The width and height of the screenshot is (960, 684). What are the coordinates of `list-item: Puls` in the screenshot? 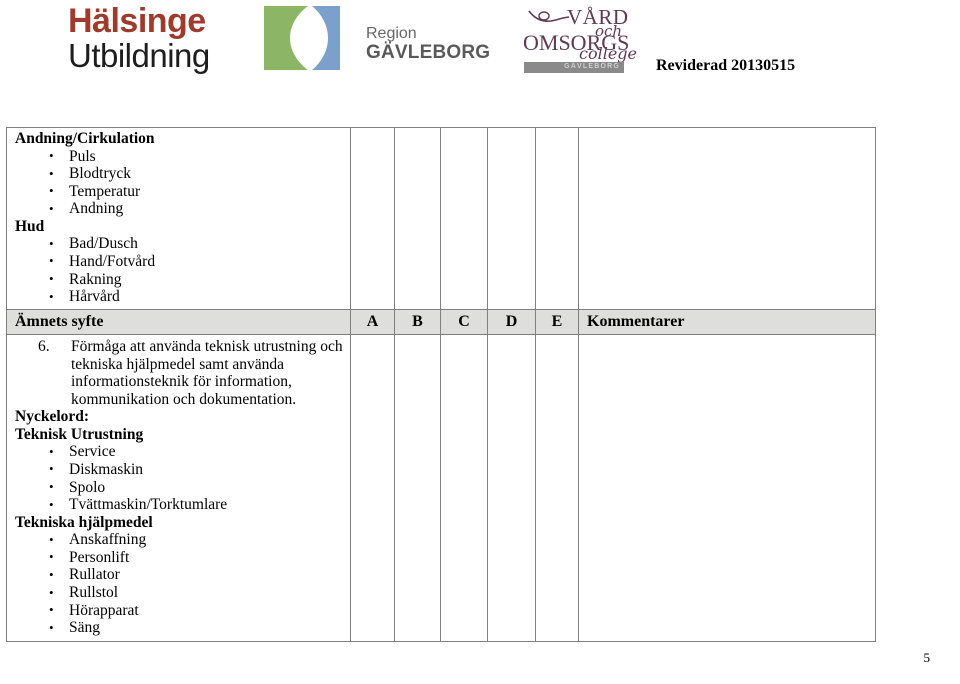 It's located at (179, 156).